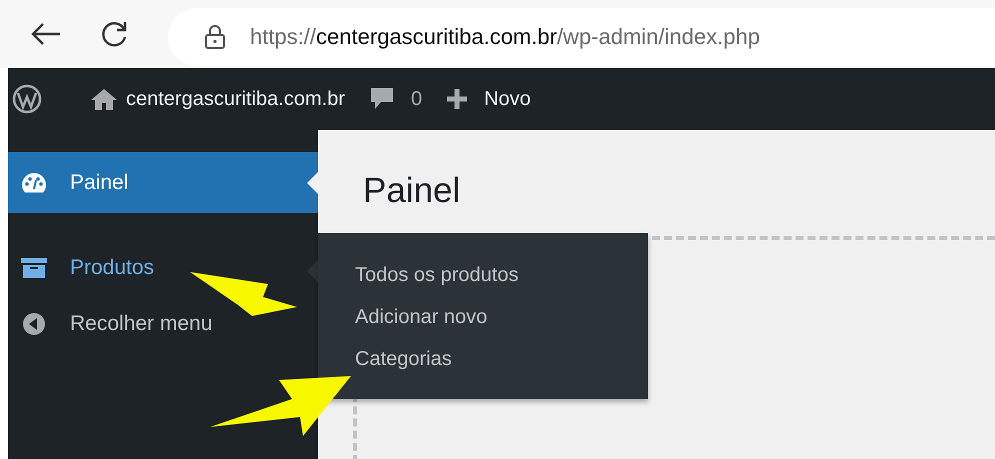 Image resolution: width=995 pixels, height=459 pixels. I want to click on new-content-link: Novo, so click(507, 99).